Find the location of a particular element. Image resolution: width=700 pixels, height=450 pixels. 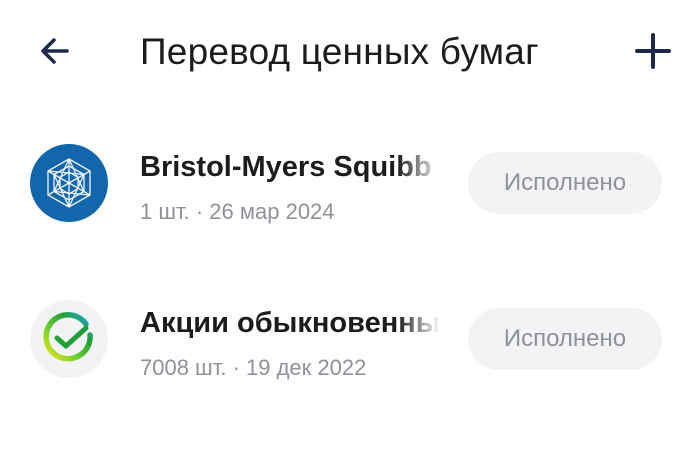

page-title: Перевод ценных бумаг is located at coordinates (339, 51).